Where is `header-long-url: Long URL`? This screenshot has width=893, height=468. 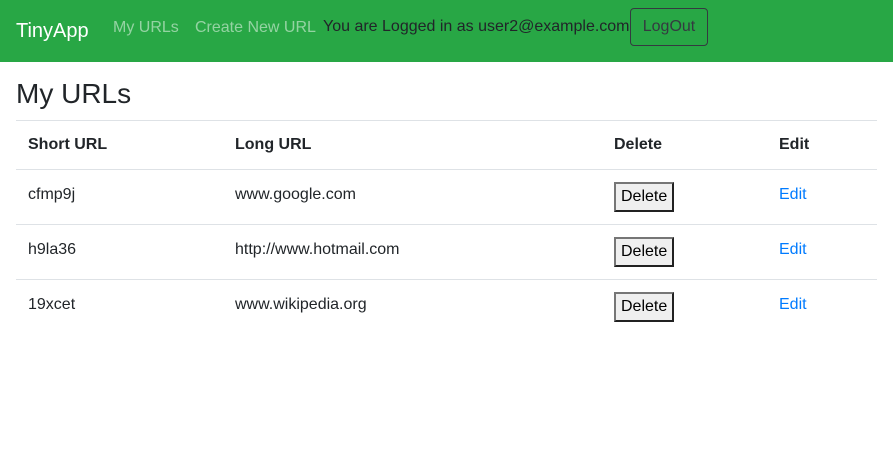 header-long-url: Long URL is located at coordinates (412, 145).